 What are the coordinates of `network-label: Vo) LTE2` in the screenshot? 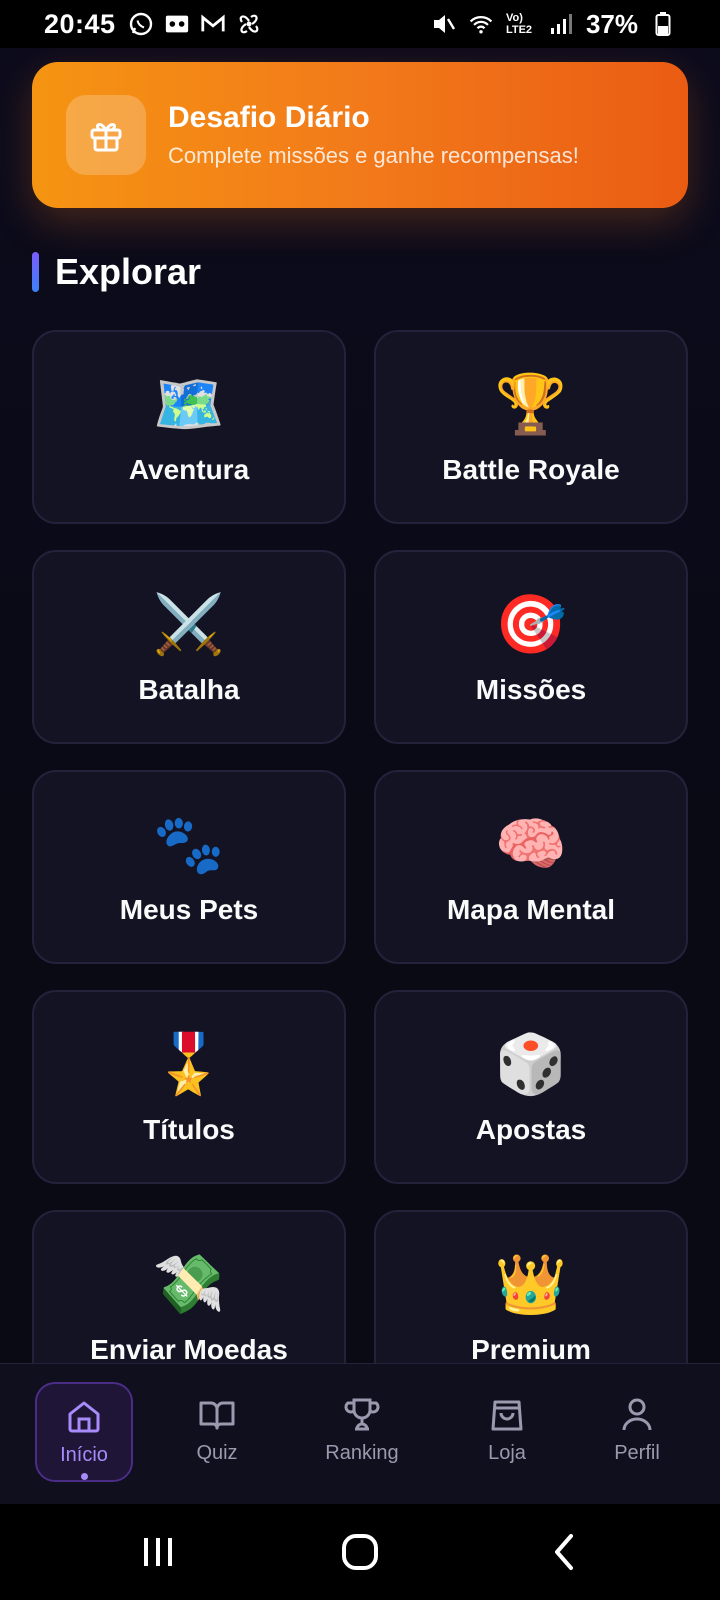 It's located at (519, 24).